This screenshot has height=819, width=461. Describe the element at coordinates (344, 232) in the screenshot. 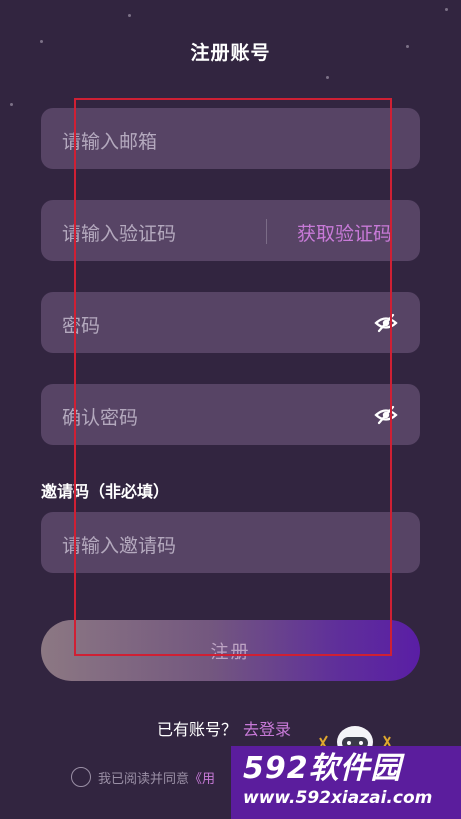

I see `get-code-button: 获取验证码` at that location.